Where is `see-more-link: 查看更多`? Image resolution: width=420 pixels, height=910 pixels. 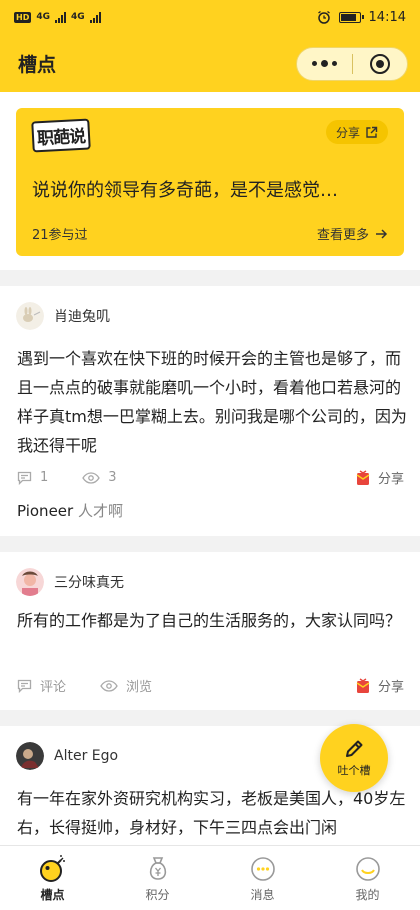 see-more-link: 查看更多 is located at coordinates (352, 233).